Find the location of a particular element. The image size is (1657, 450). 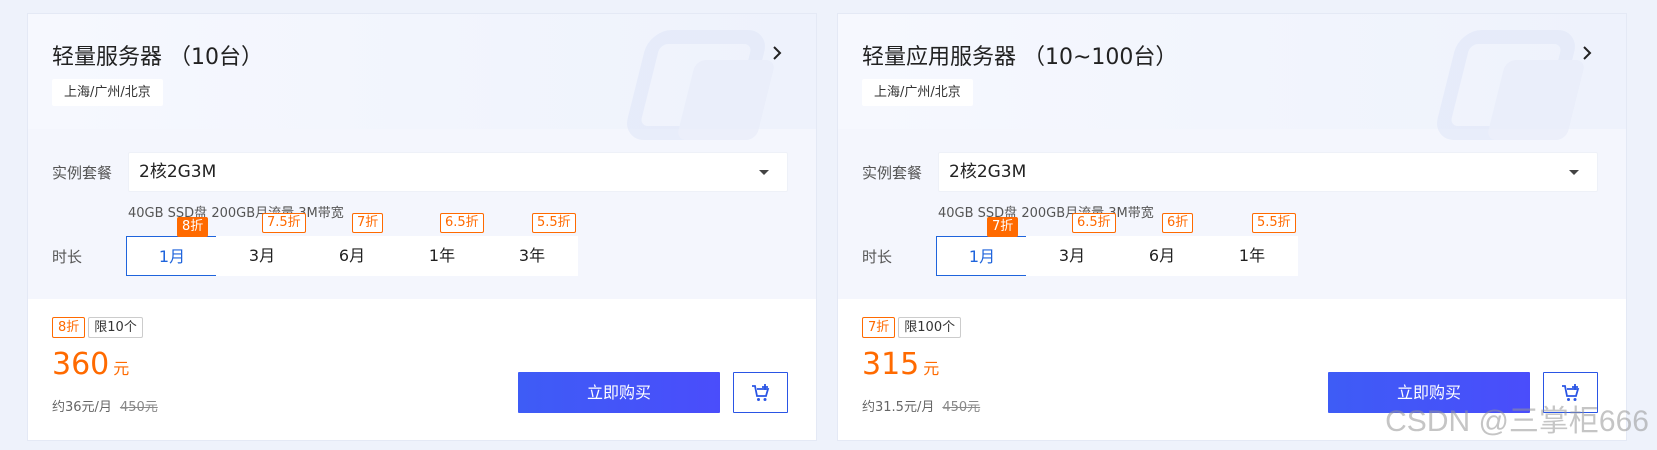

duration-option: 1年 5.5折 is located at coordinates (1252, 244).